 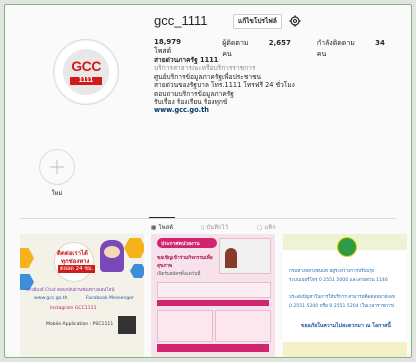 I want to click on edit-profile-button: แก้ไขโปรไฟล์, so click(x=257, y=21).